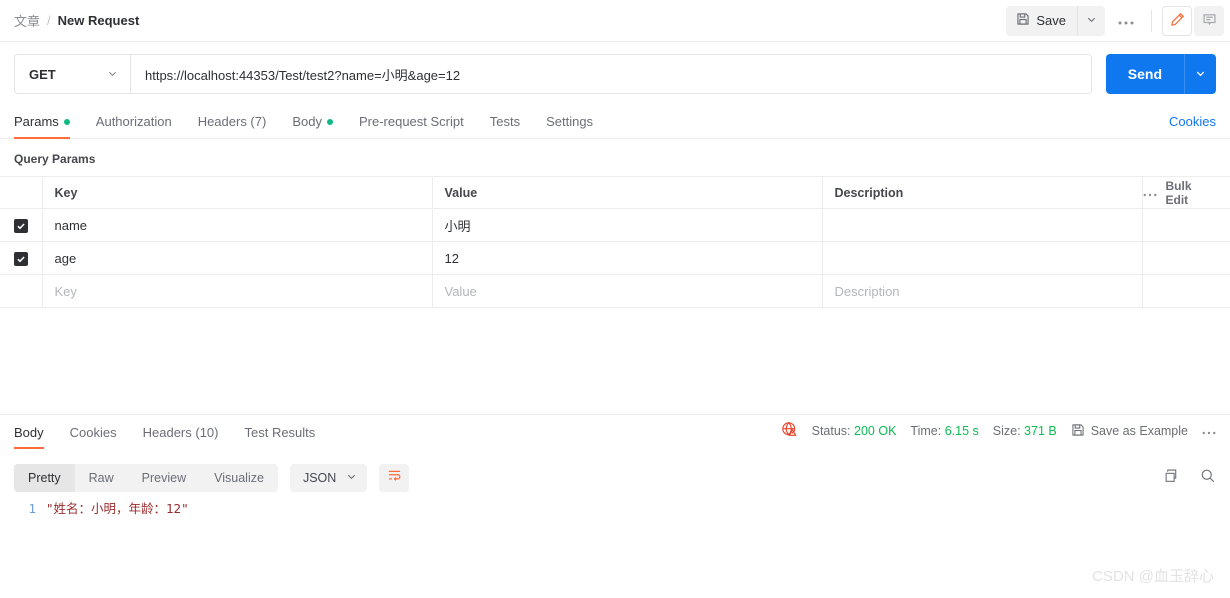 The height and width of the screenshot is (598, 1230). I want to click on response-language-select: JSON, so click(328, 478).